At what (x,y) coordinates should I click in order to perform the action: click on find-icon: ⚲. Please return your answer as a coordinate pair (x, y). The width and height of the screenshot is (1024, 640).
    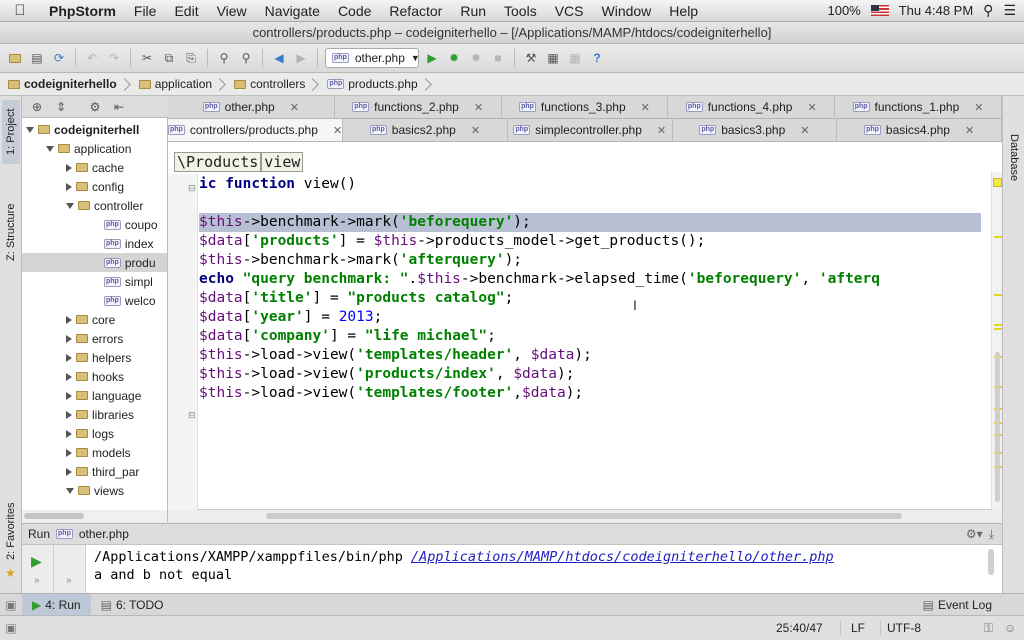
    Looking at the image, I should click on (224, 58).